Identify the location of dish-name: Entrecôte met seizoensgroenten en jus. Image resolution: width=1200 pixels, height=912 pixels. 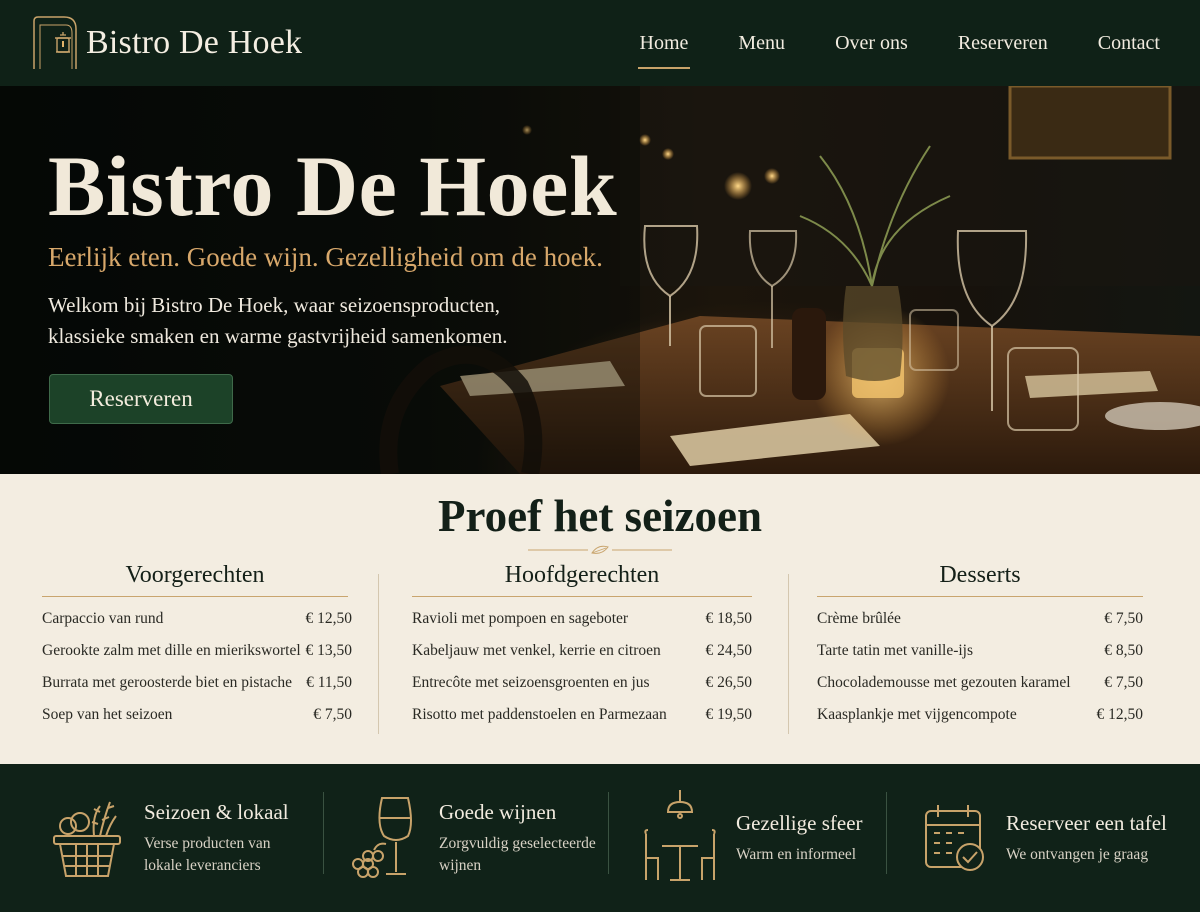
(531, 682).